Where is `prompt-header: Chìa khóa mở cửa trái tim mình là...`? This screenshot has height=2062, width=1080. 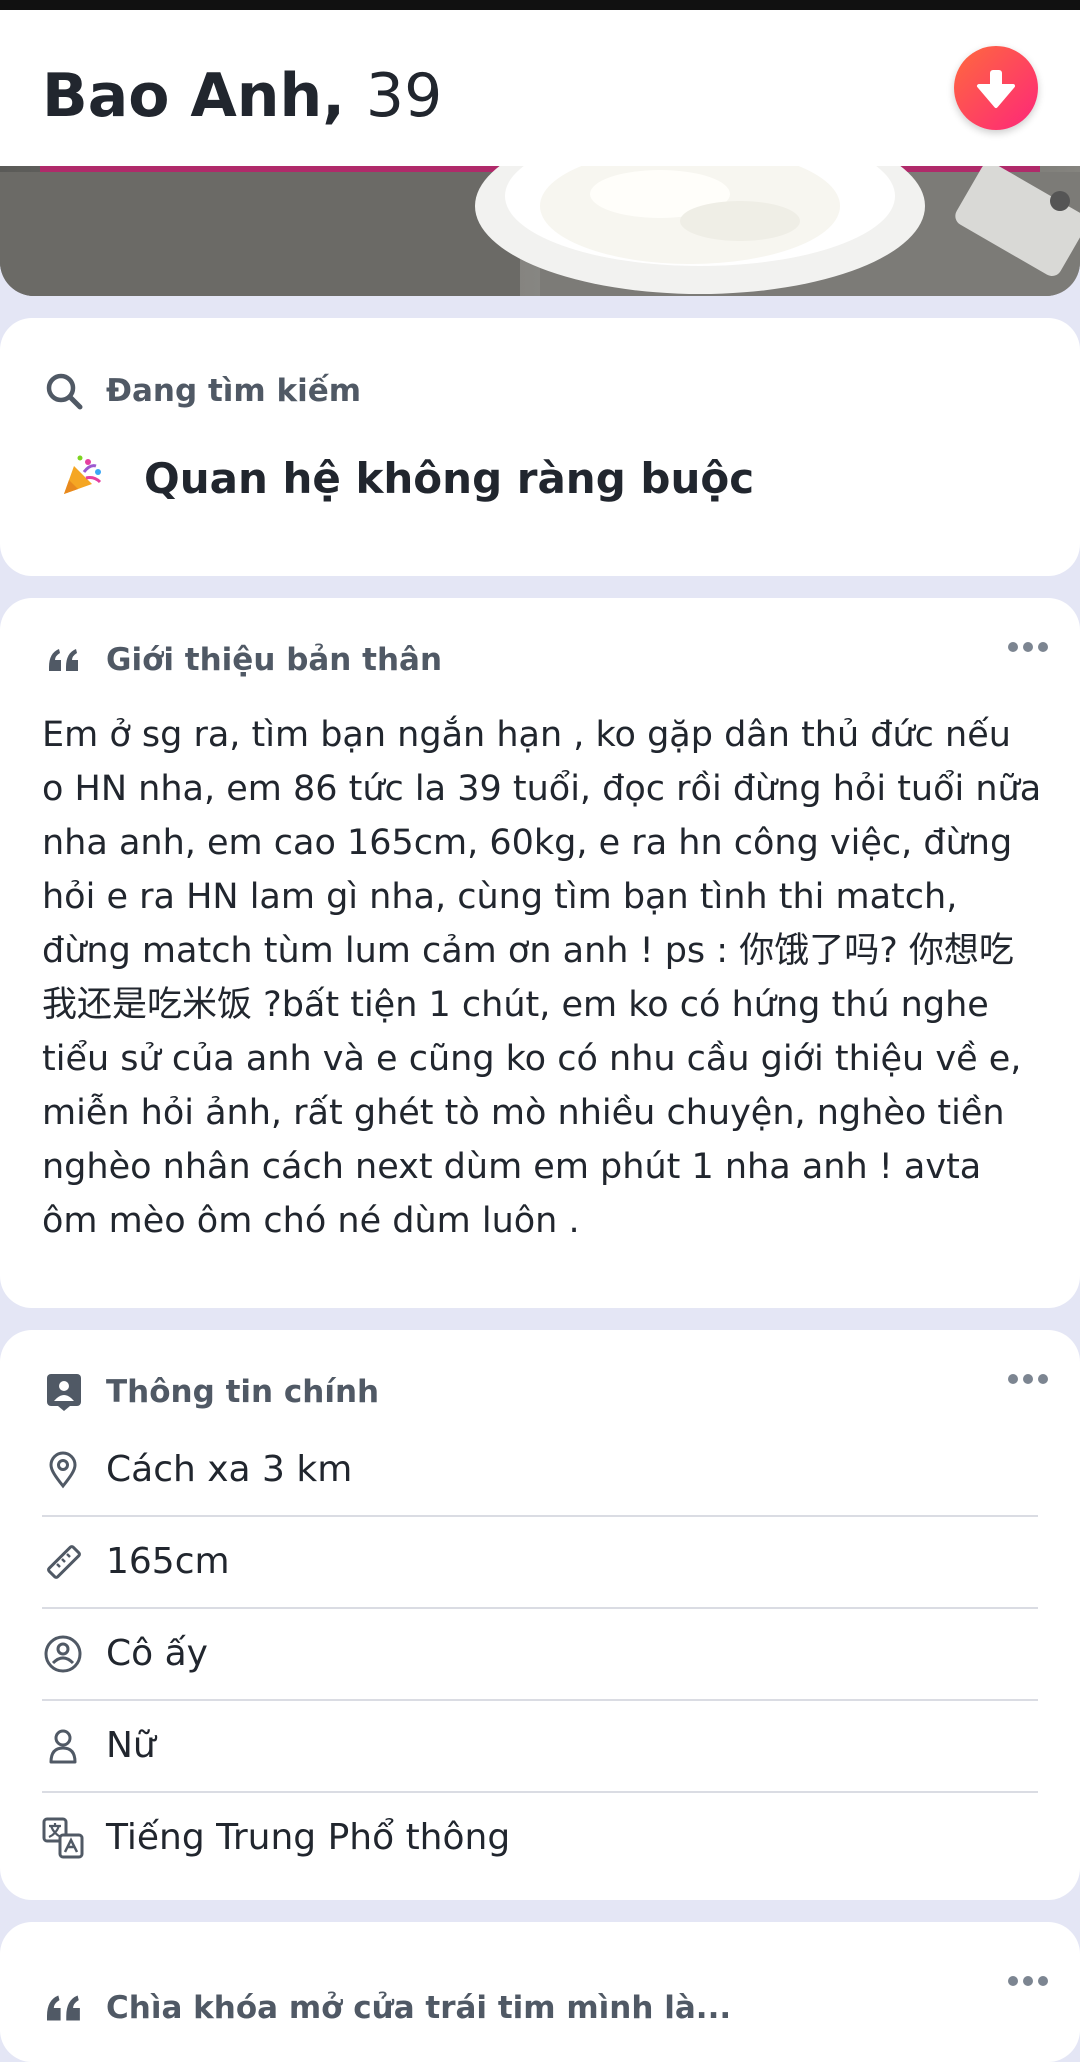
prompt-header: Chìa khóa mở cửa trái tim mình là... is located at coordinates (386, 2008).